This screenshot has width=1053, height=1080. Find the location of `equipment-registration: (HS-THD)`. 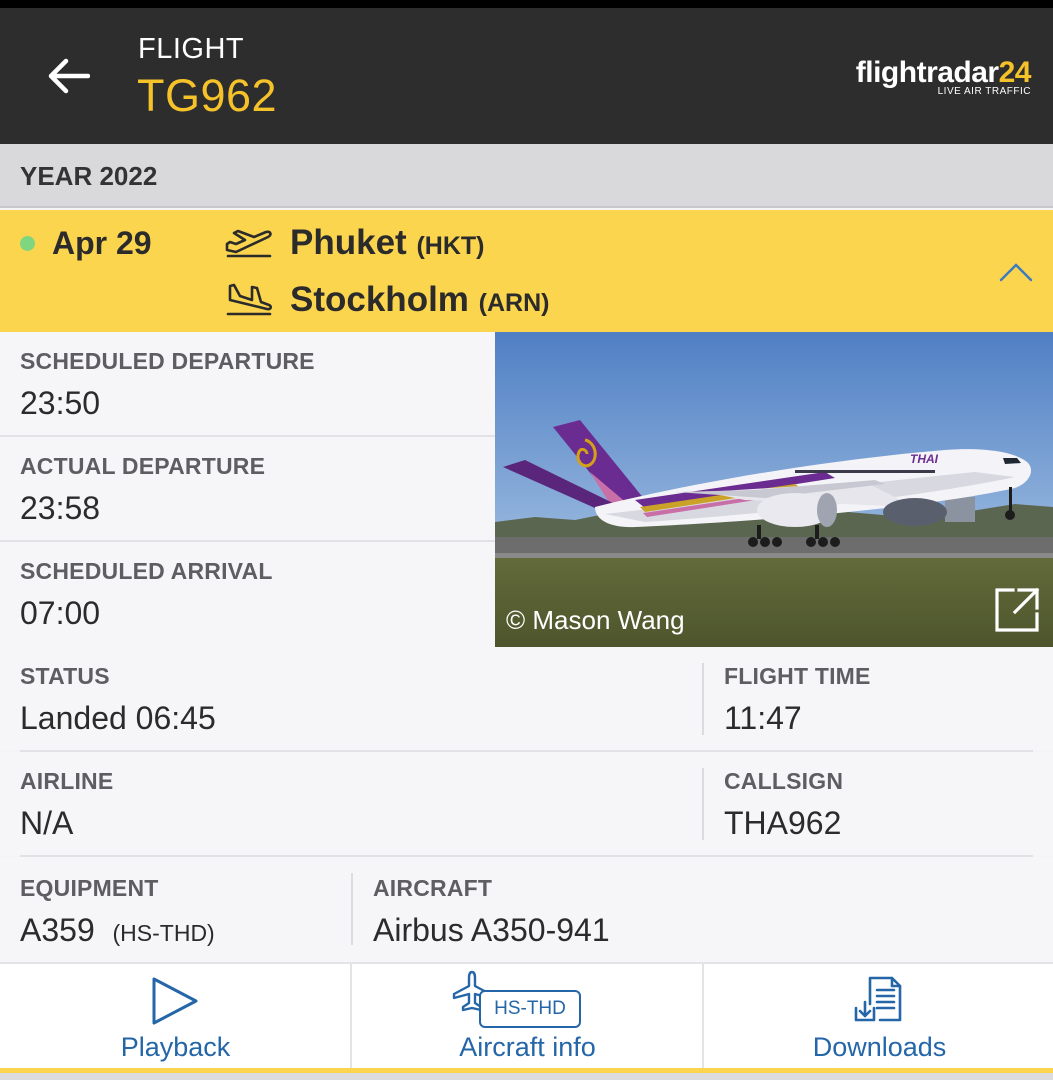

equipment-registration: (HS-THD) is located at coordinates (163, 933).